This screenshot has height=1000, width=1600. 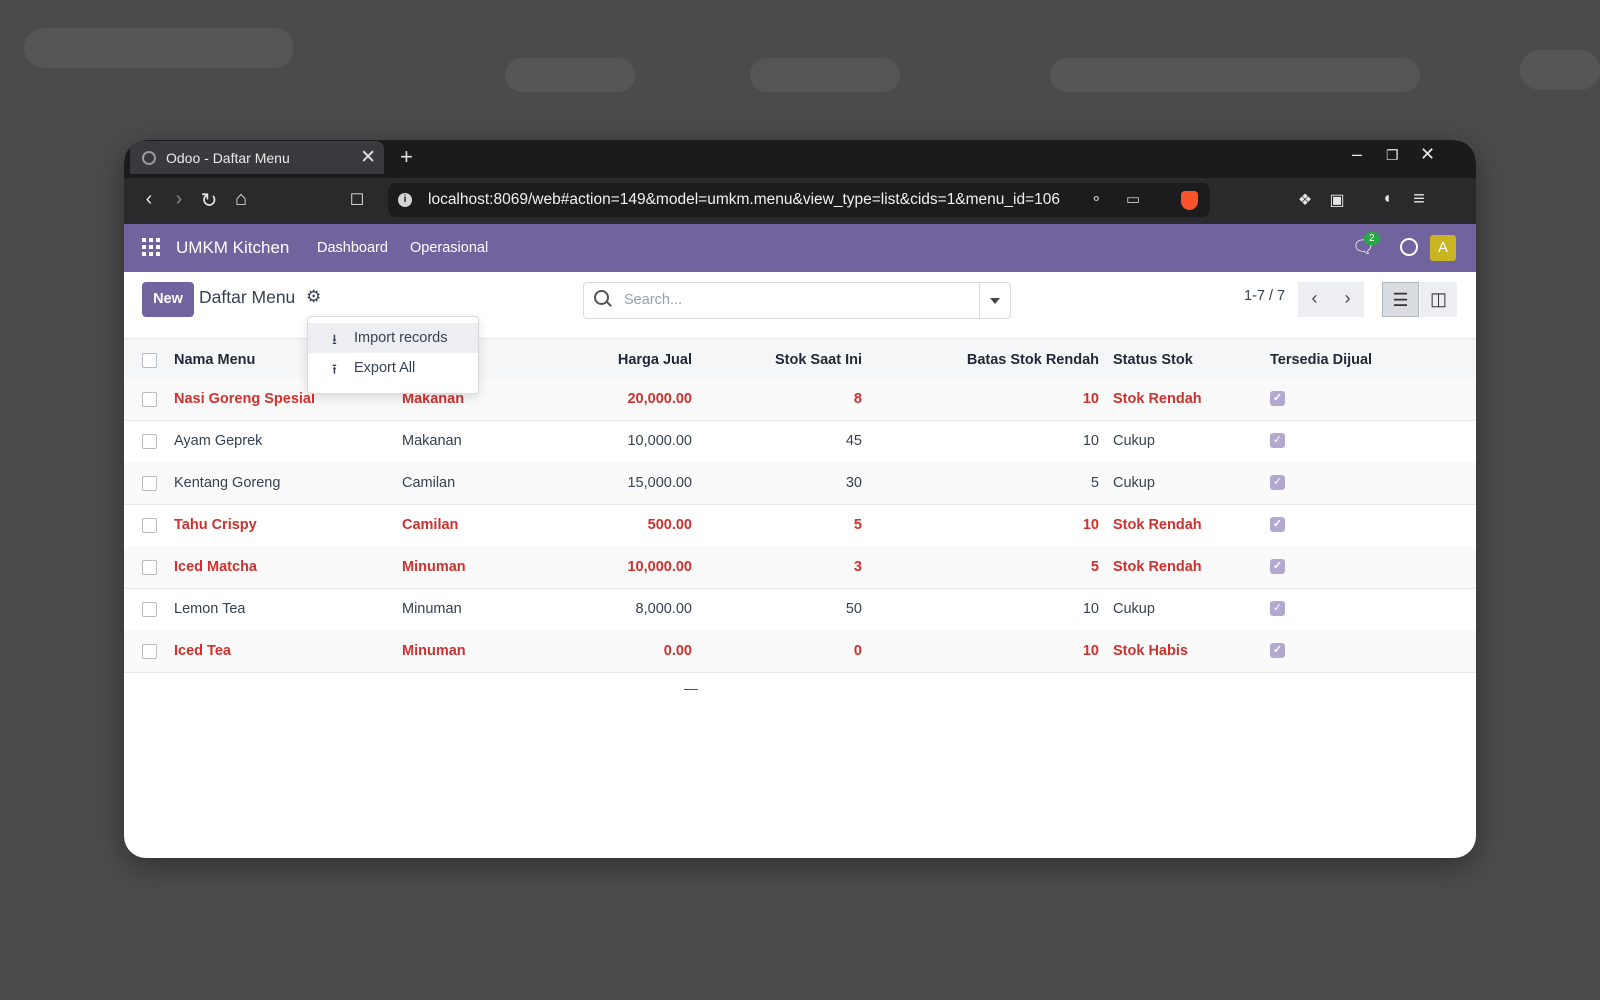 I want to click on app-brand: UMKM Kitchen, so click(x=232, y=248).